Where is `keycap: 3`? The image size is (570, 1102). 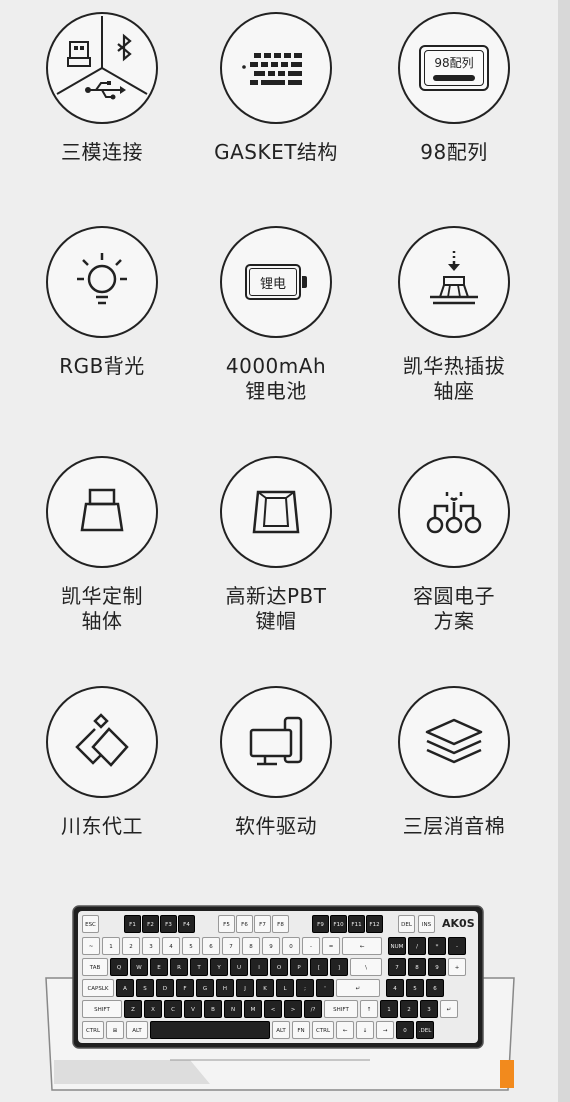 keycap: 3 is located at coordinates (151, 946).